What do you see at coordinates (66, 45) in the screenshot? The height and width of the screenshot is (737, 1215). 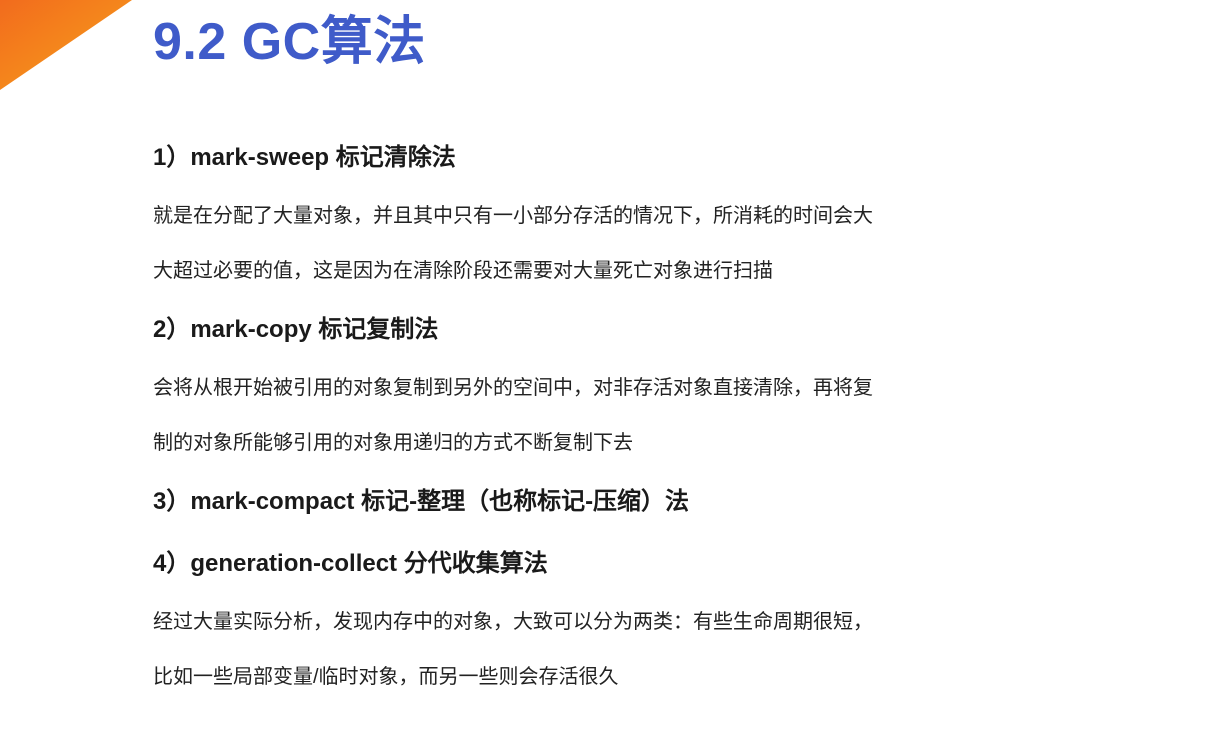 I see `corner-accent-decoration` at bounding box center [66, 45].